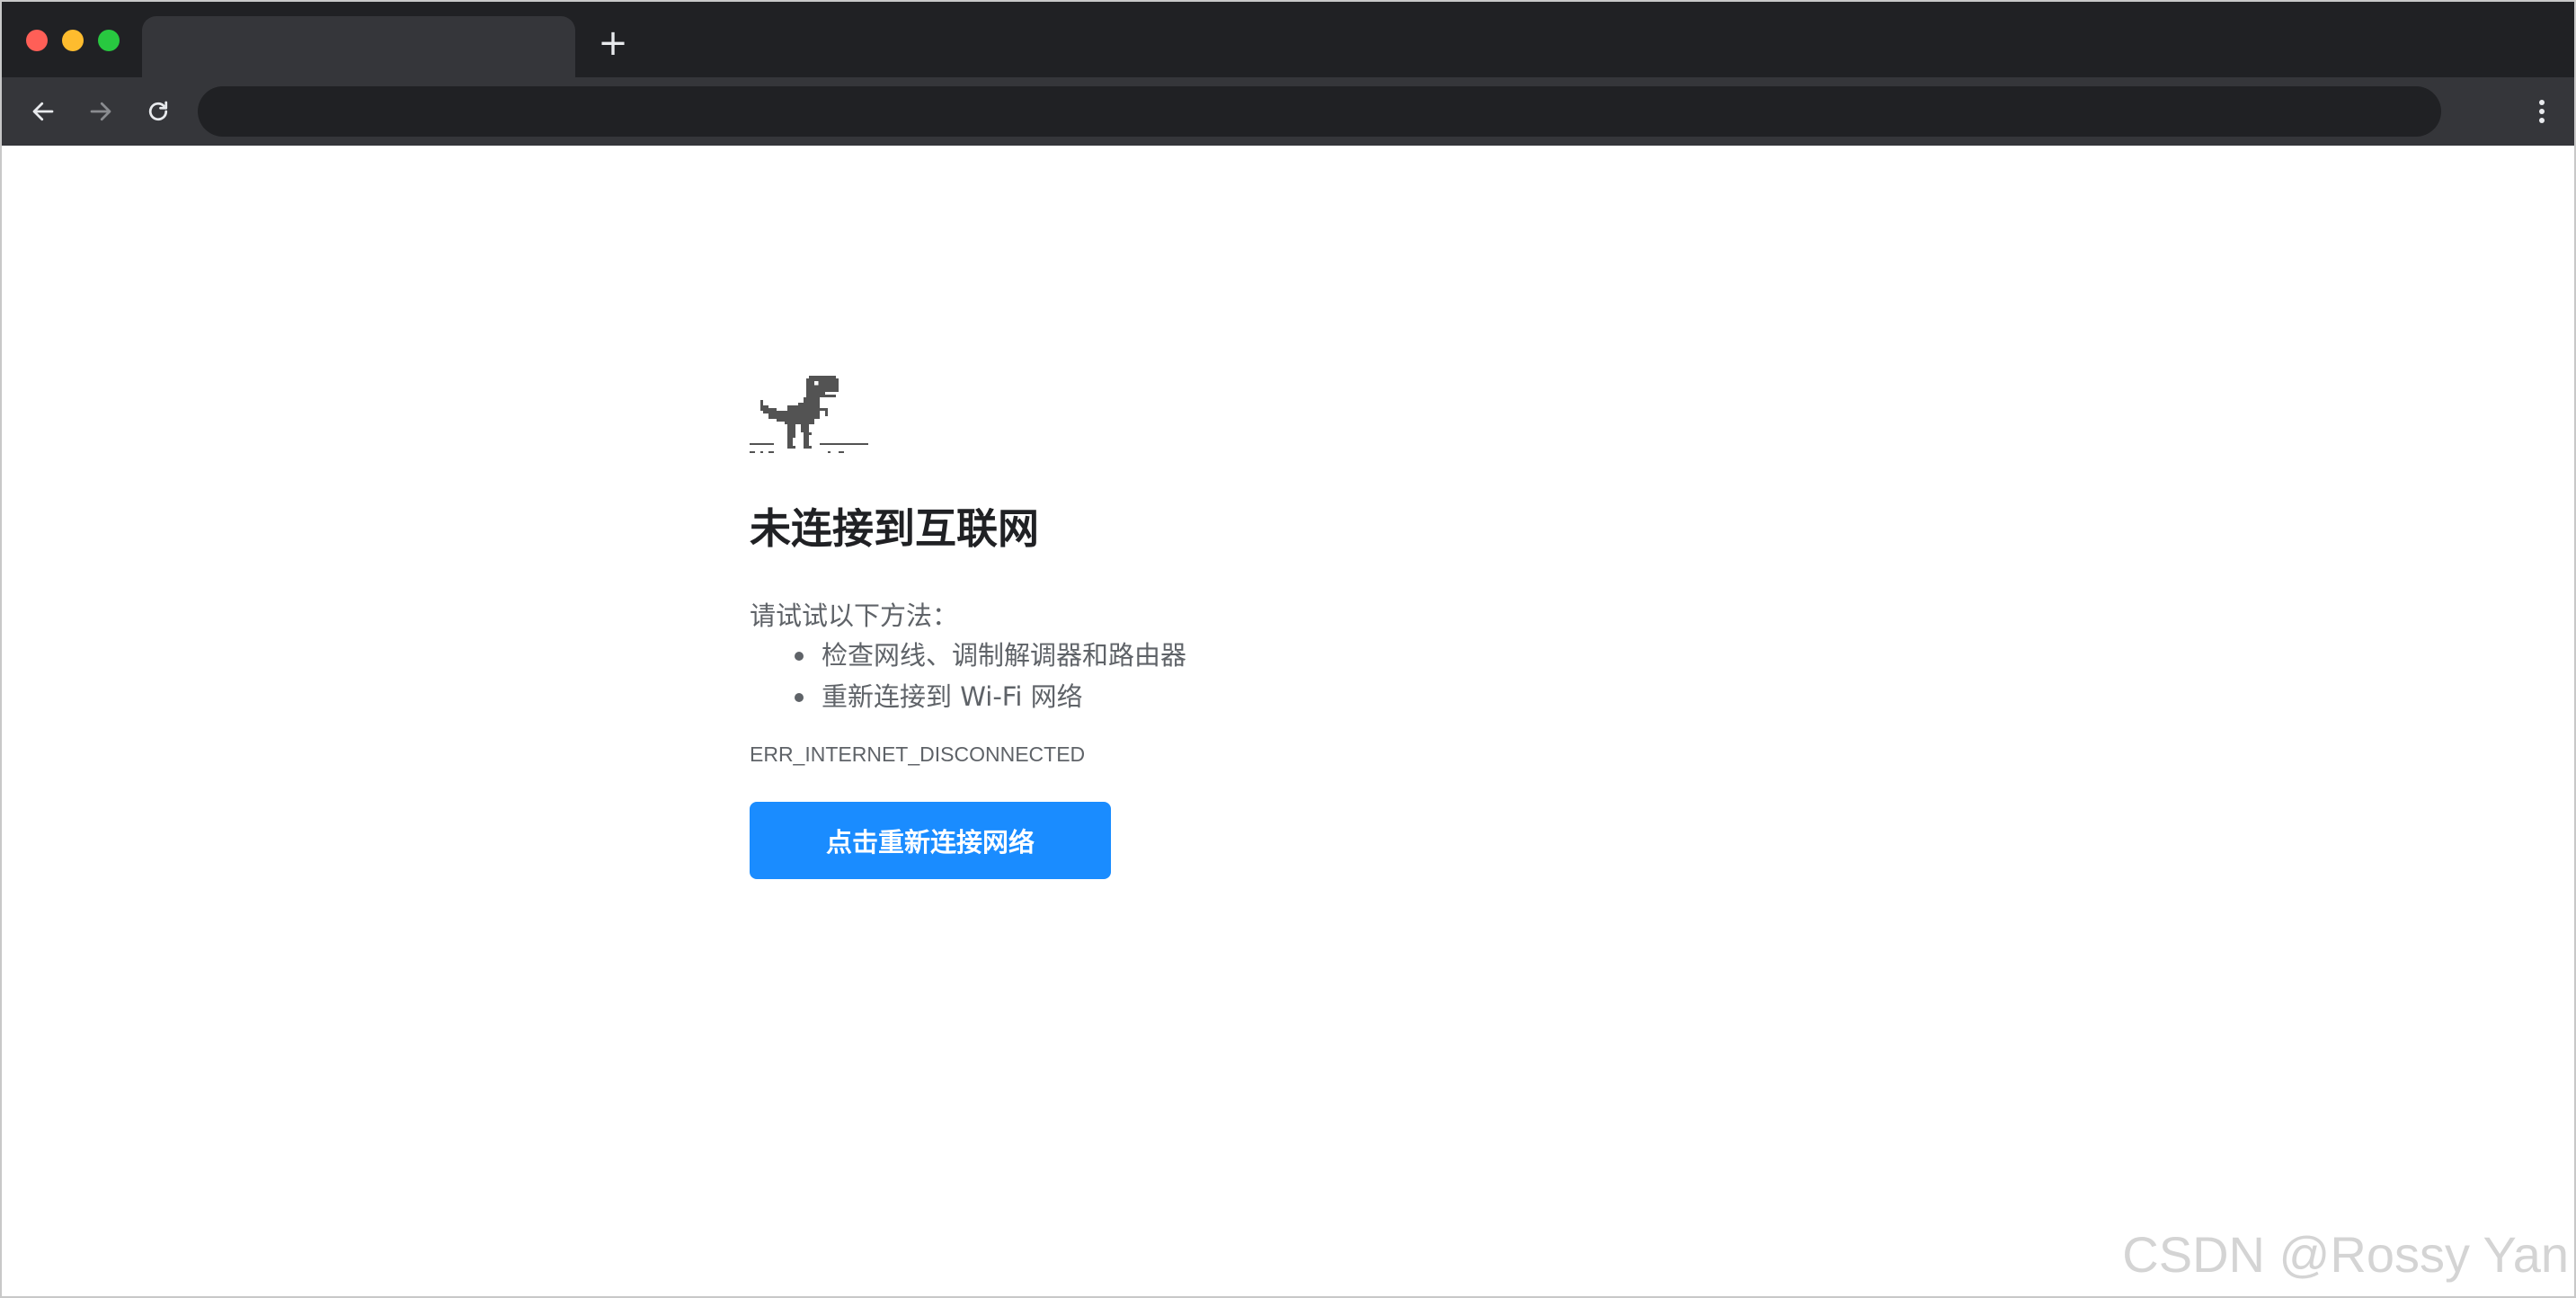 This screenshot has width=2576, height=1298. I want to click on close-window-button, so click(37, 40).